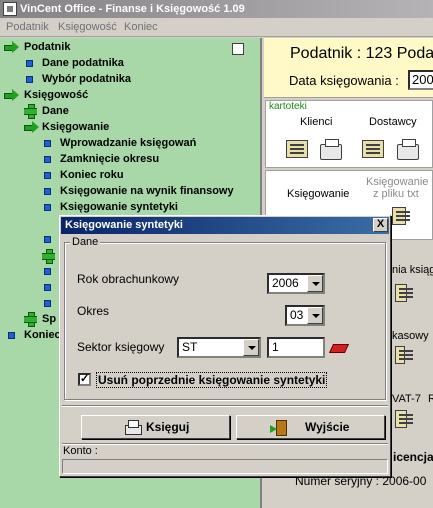 This screenshot has height=508, width=433. Describe the element at coordinates (380, 225) in the screenshot. I see `dialog-close-button: X` at that location.